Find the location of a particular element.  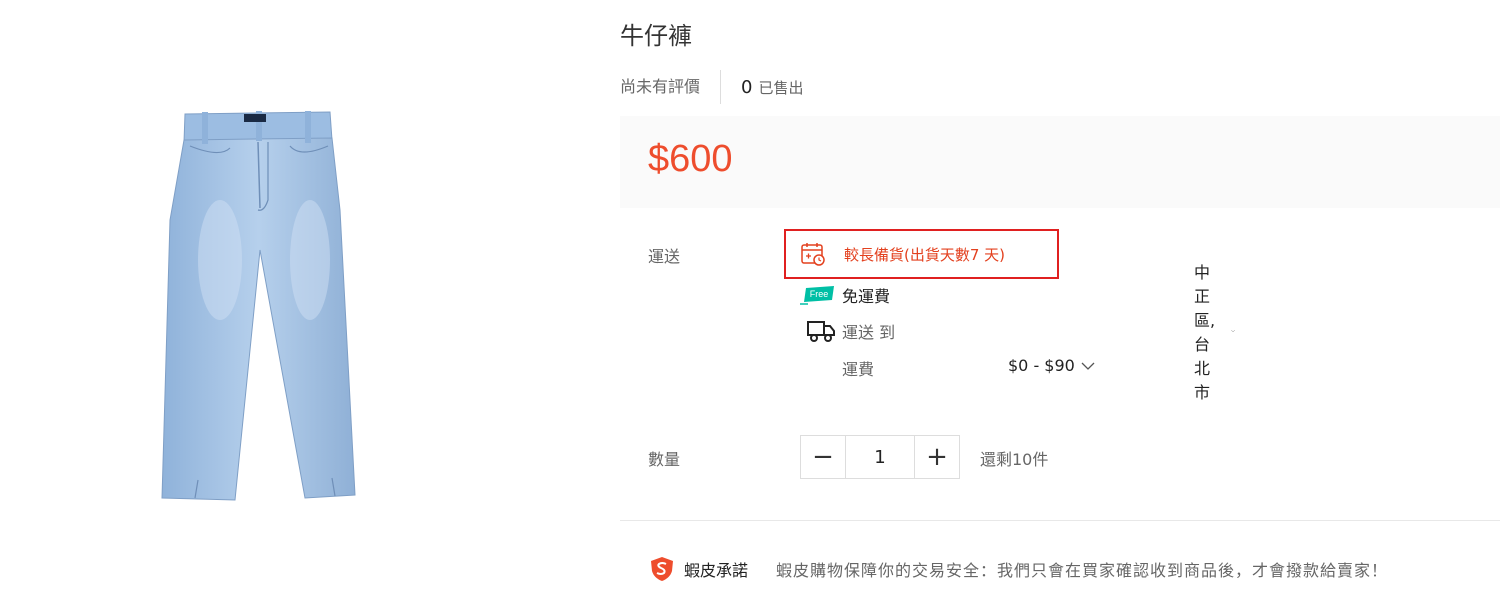

shipping-label: 運送 is located at coordinates (664, 256).